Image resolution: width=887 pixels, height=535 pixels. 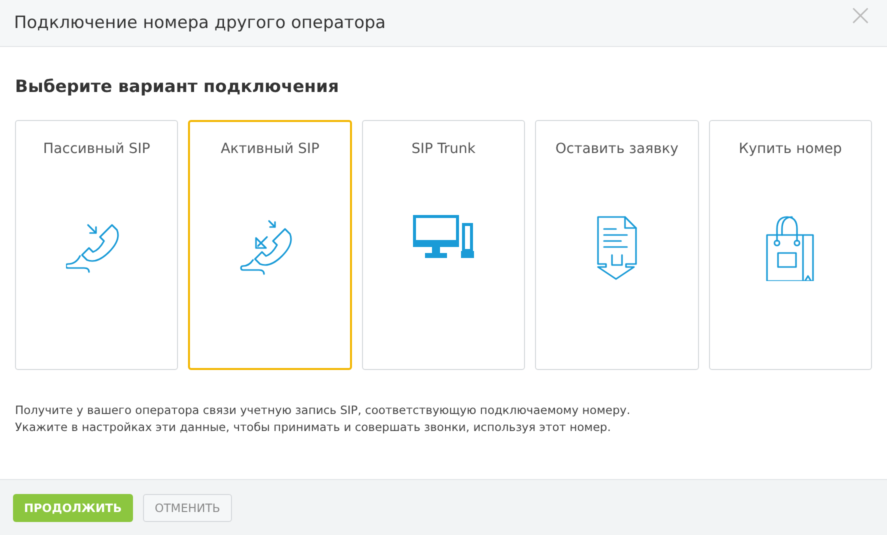 What do you see at coordinates (444, 245) in the screenshot?
I see `option-card: SIP Trunk` at bounding box center [444, 245].